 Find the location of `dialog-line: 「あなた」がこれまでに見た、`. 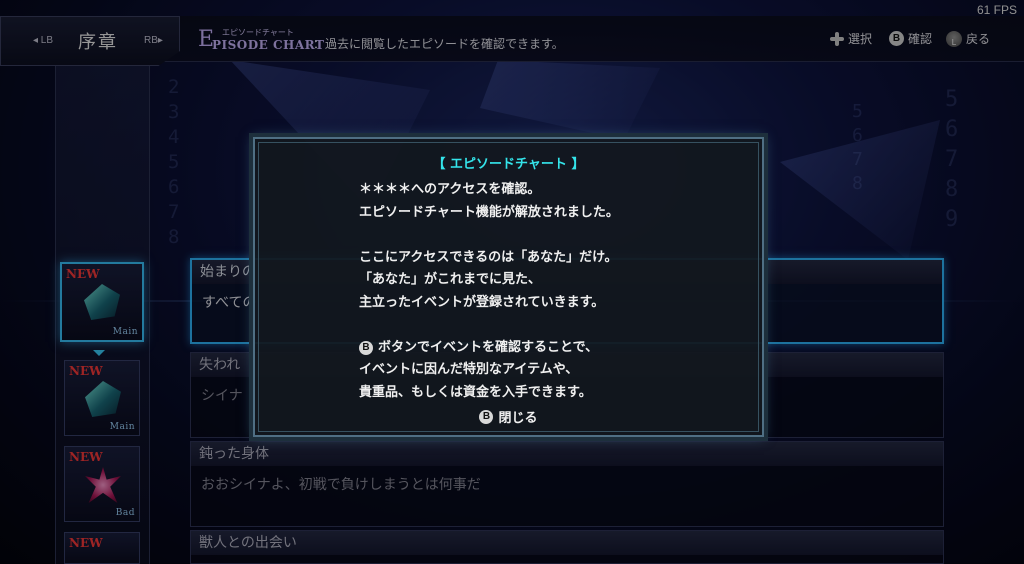

dialog-line: 「あなた」がこれまでに見た、 is located at coordinates (450, 279).